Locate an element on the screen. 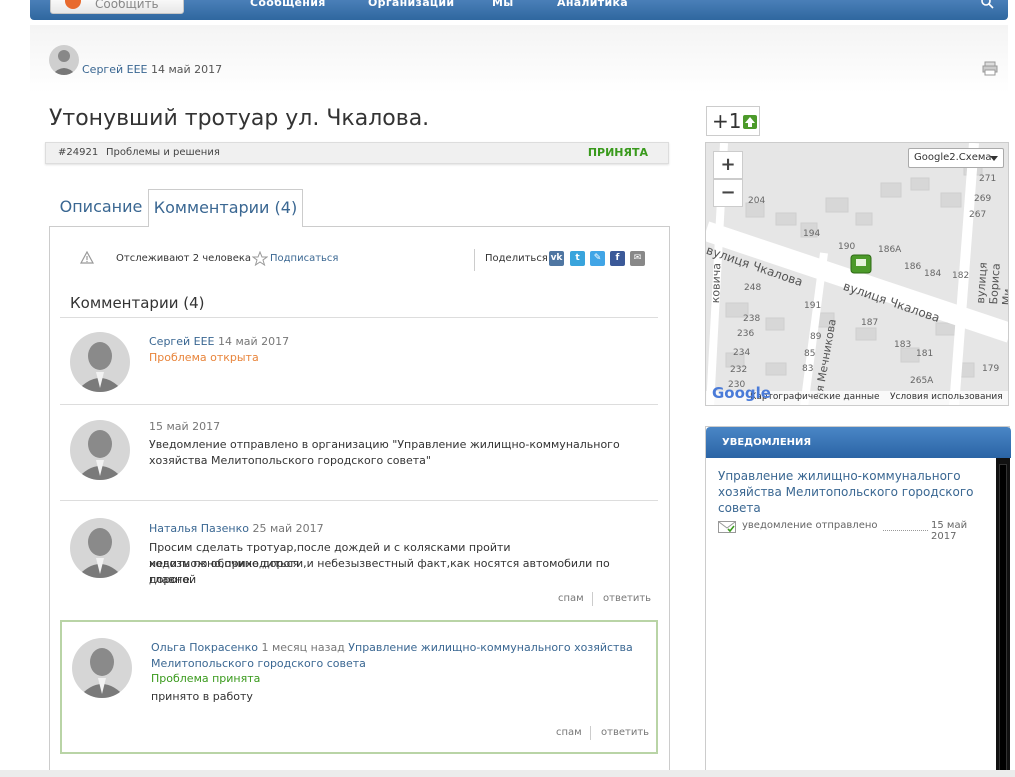 The image size is (1015, 777). house-number: 232 is located at coordinates (739, 370).